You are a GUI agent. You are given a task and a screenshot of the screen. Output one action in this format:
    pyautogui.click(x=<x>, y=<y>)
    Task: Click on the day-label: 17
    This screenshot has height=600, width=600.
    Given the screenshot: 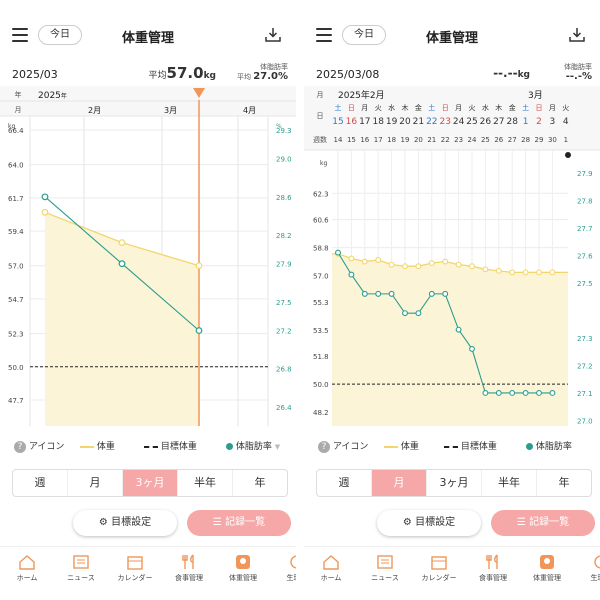 What is the action you would take?
    pyautogui.click(x=364, y=122)
    